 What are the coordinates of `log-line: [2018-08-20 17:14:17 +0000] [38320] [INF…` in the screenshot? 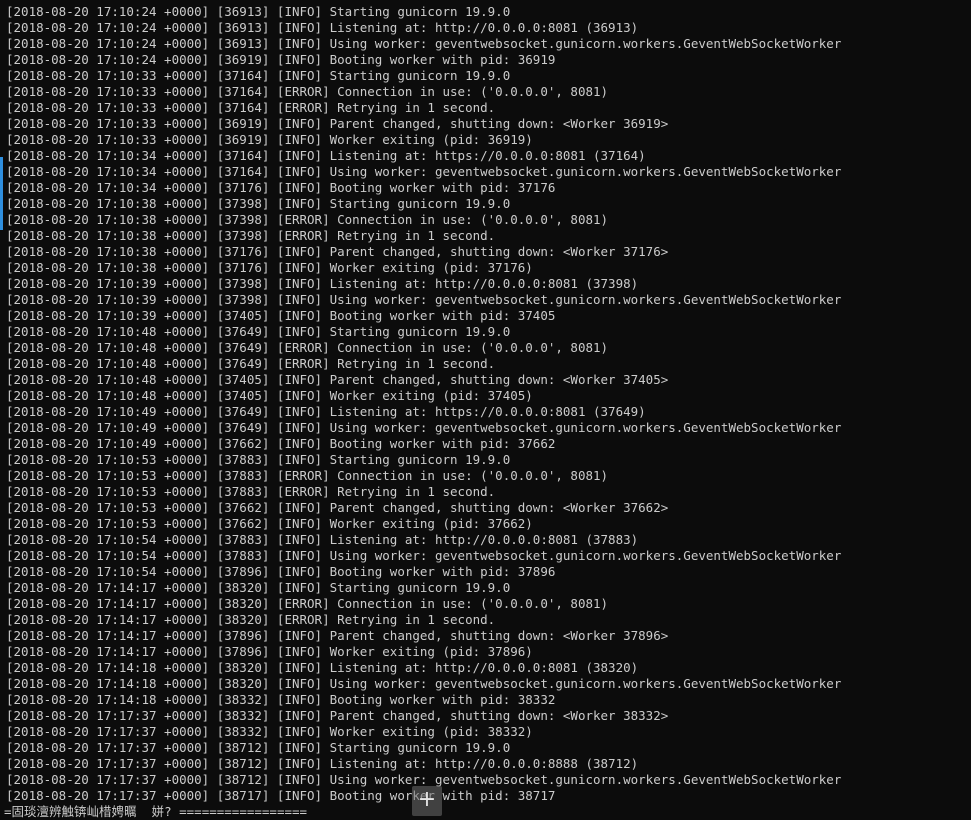 It's located at (258, 587).